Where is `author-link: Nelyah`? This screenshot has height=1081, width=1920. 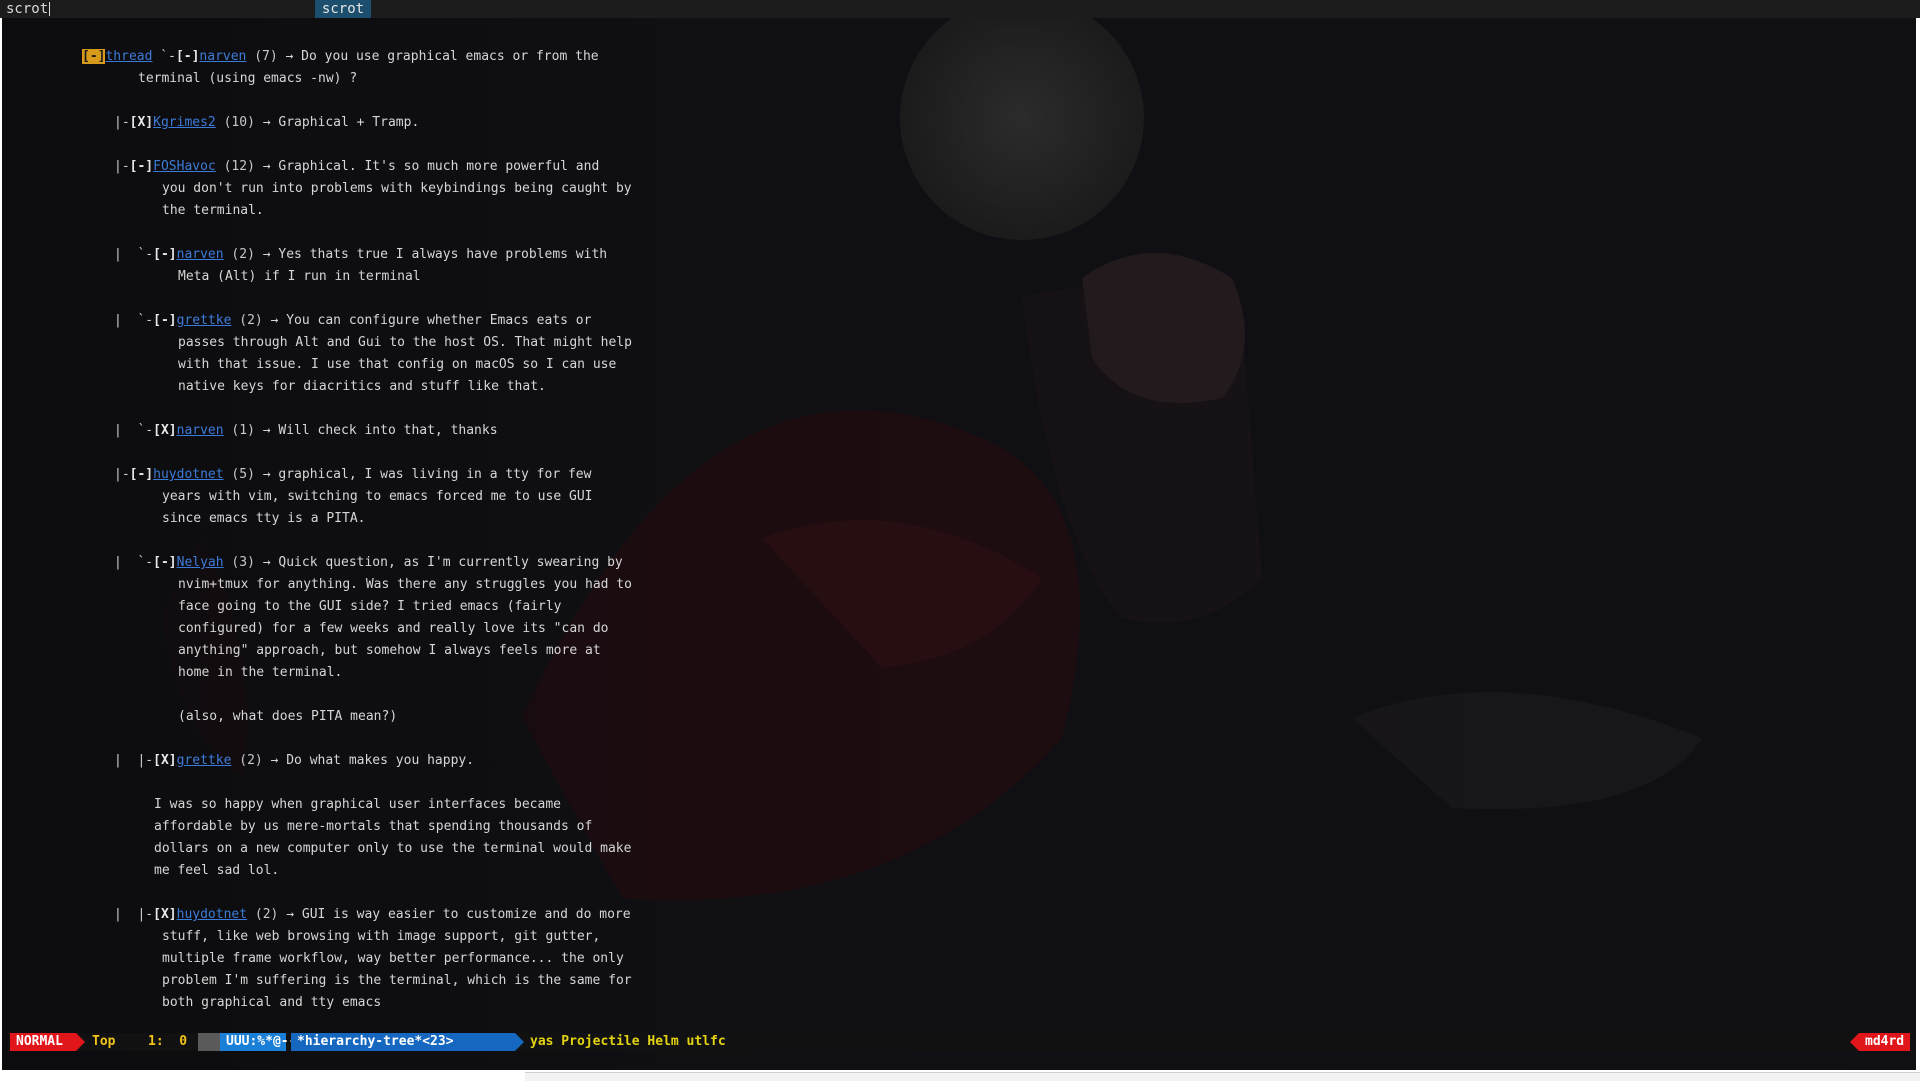 author-link: Nelyah is located at coordinates (200, 562).